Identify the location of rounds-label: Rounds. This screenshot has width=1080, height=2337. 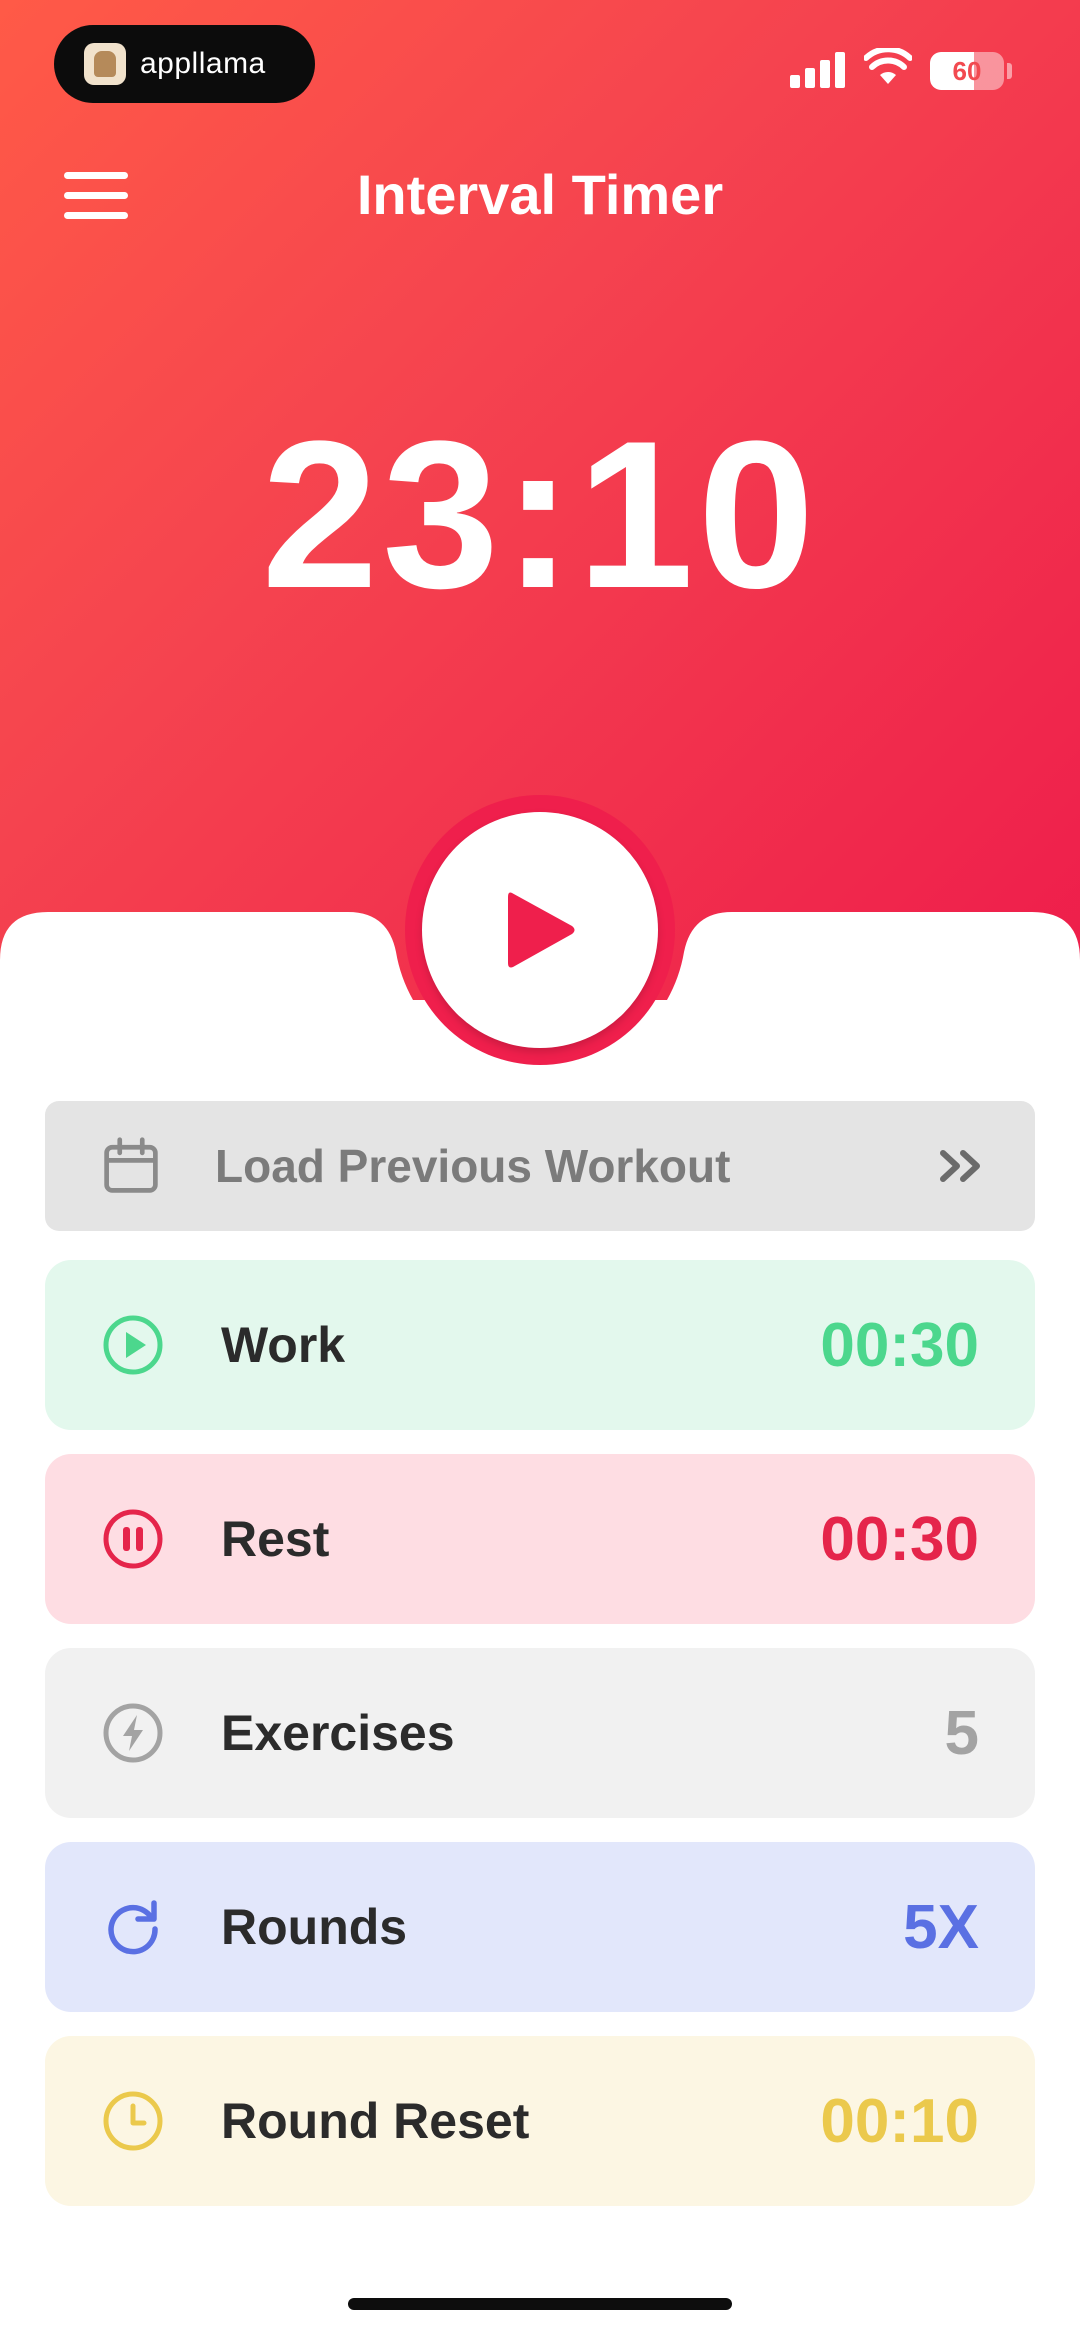
(314, 1927).